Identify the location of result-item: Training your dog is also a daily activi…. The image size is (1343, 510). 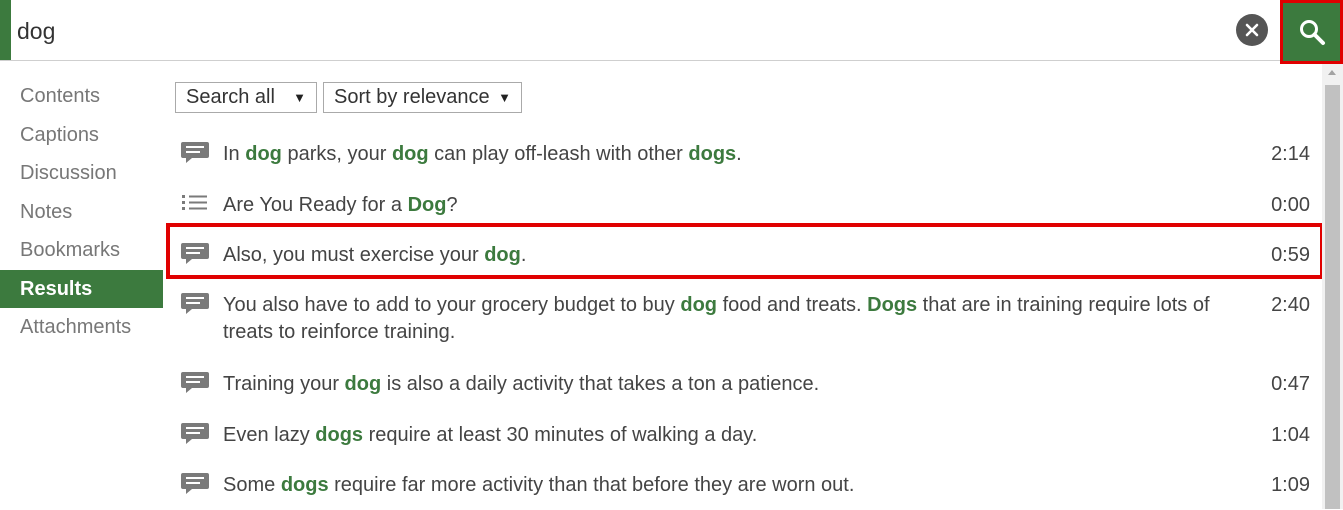
(745, 386).